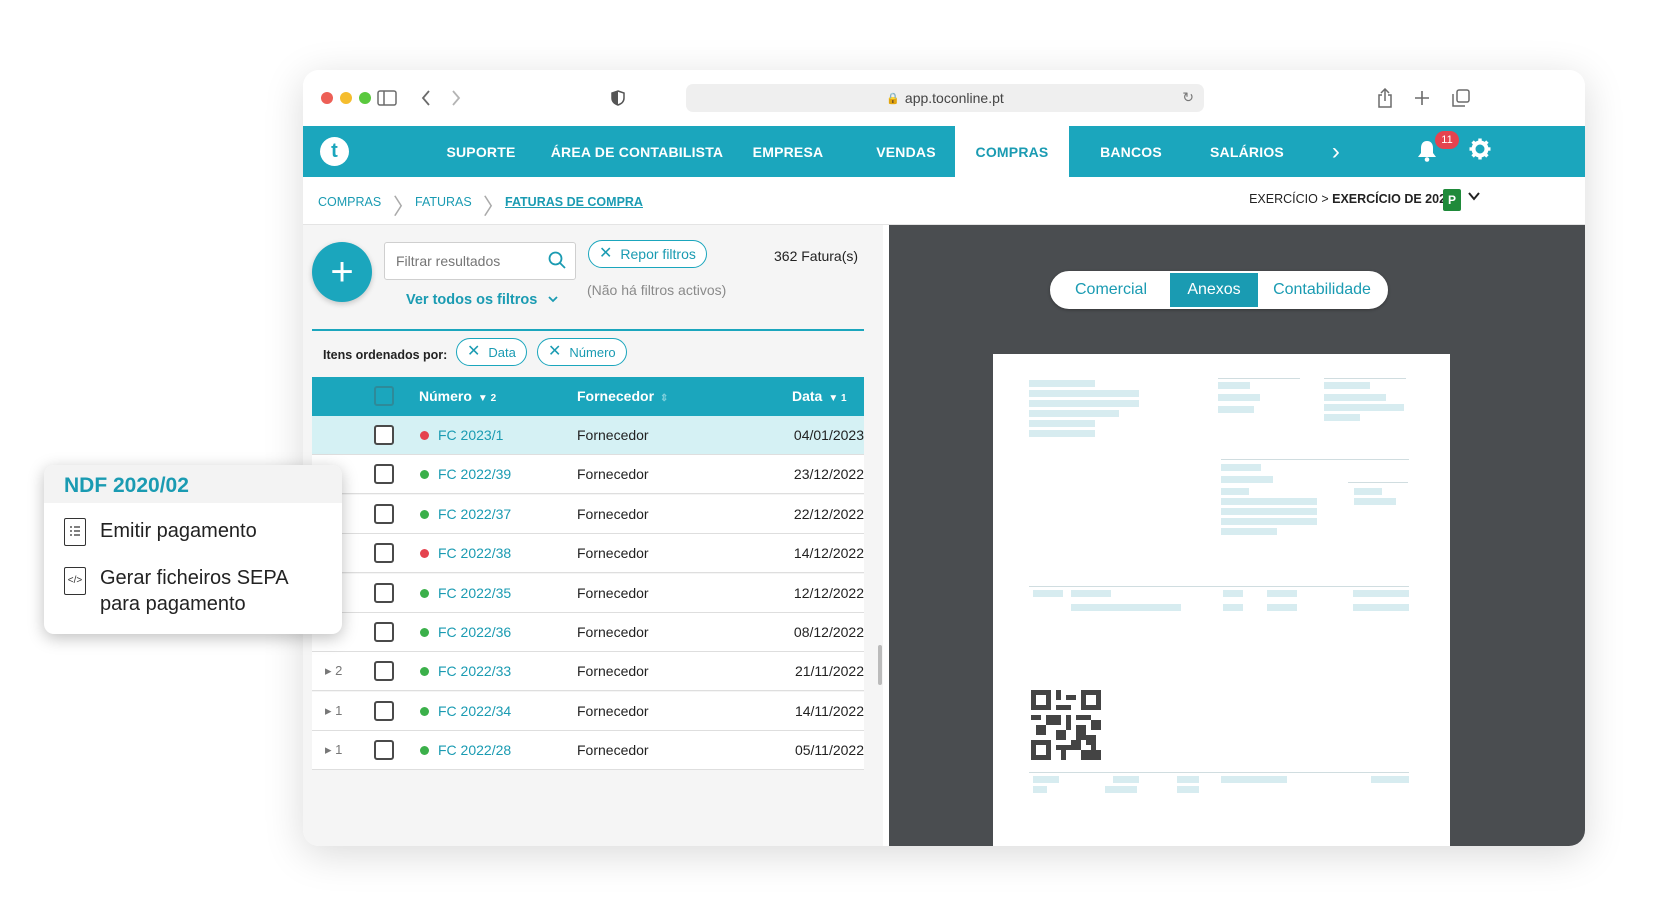 This screenshot has height=915, width=1666. What do you see at coordinates (474, 711) in the screenshot?
I see `invoice-number-link: FC 2022/34` at bounding box center [474, 711].